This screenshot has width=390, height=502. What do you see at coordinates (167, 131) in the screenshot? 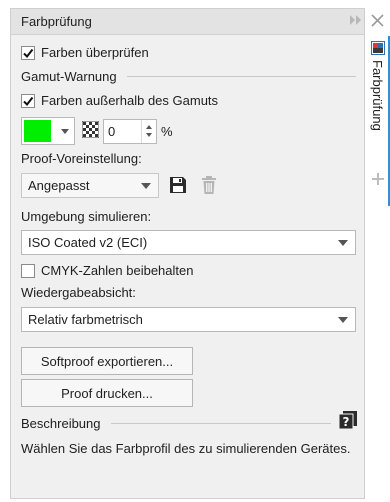
I see `percent-unit: %` at bounding box center [167, 131].